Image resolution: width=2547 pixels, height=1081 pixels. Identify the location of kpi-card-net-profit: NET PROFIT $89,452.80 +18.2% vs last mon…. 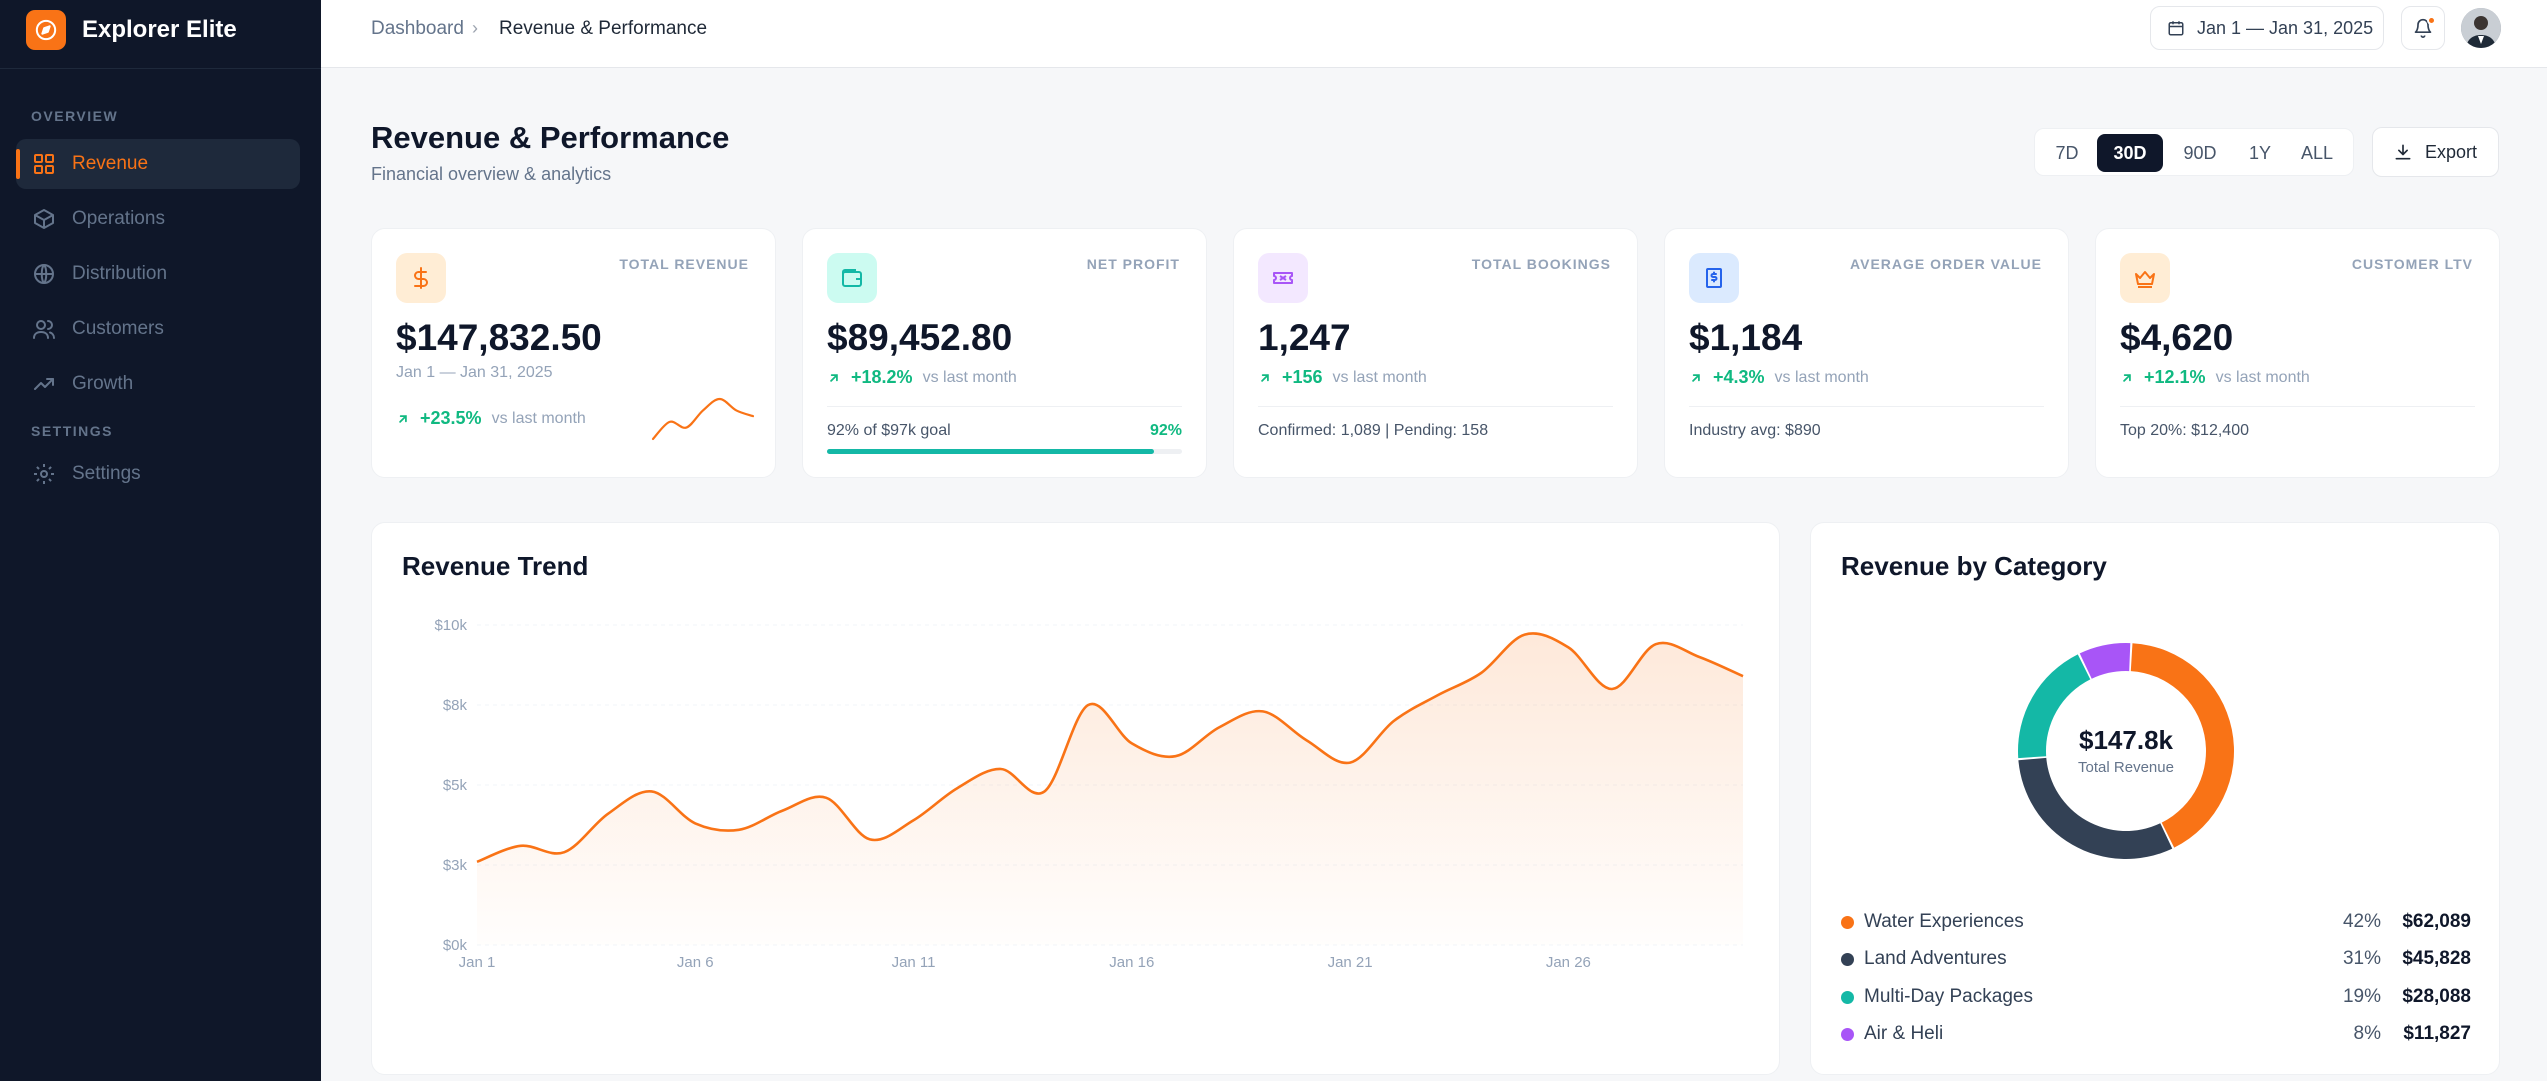
(1004, 353).